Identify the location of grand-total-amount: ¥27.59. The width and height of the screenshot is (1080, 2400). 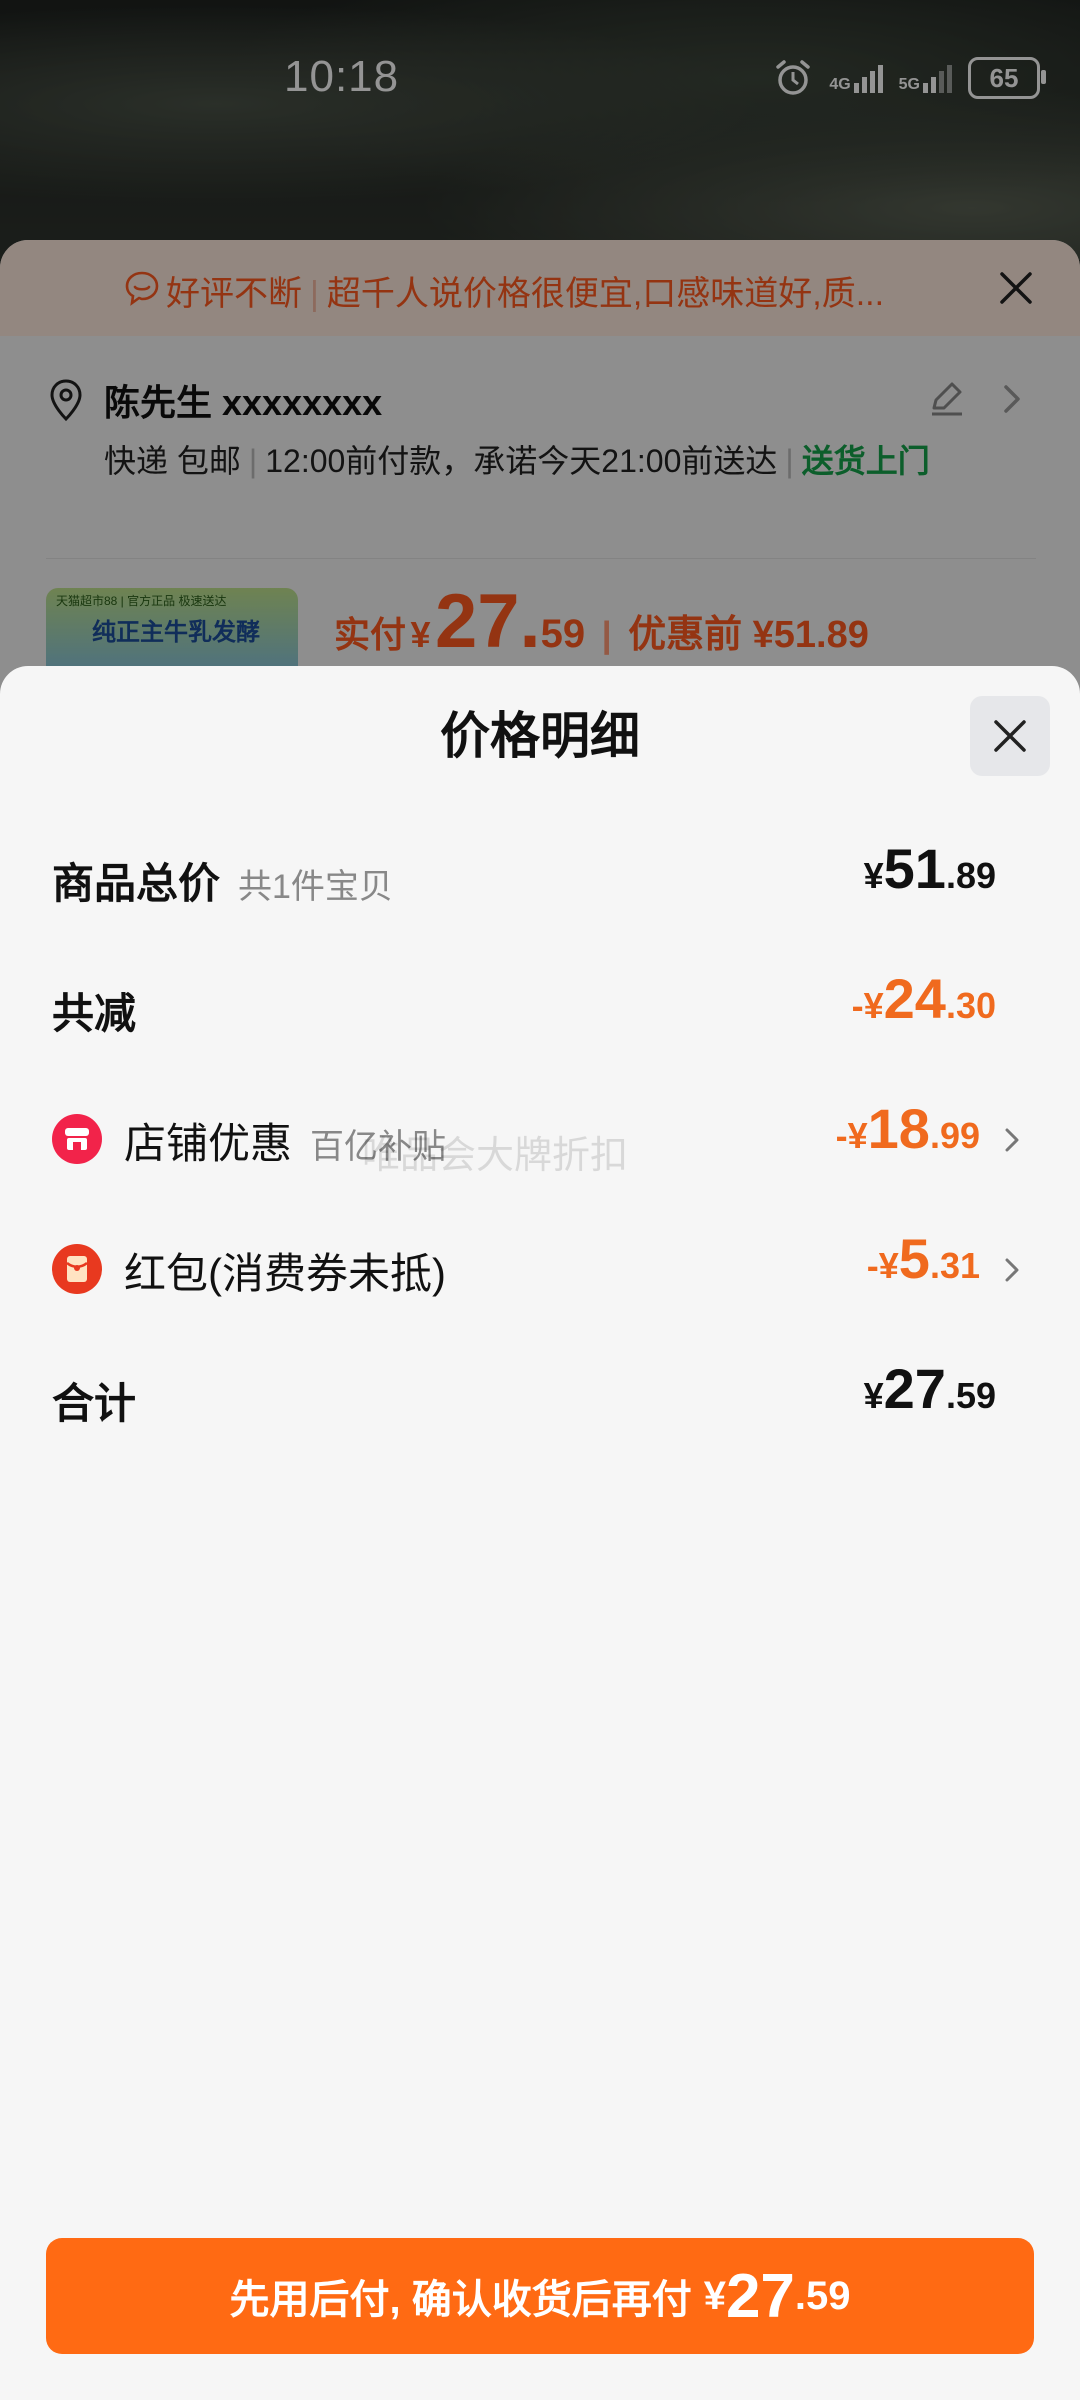
(930, 1388).